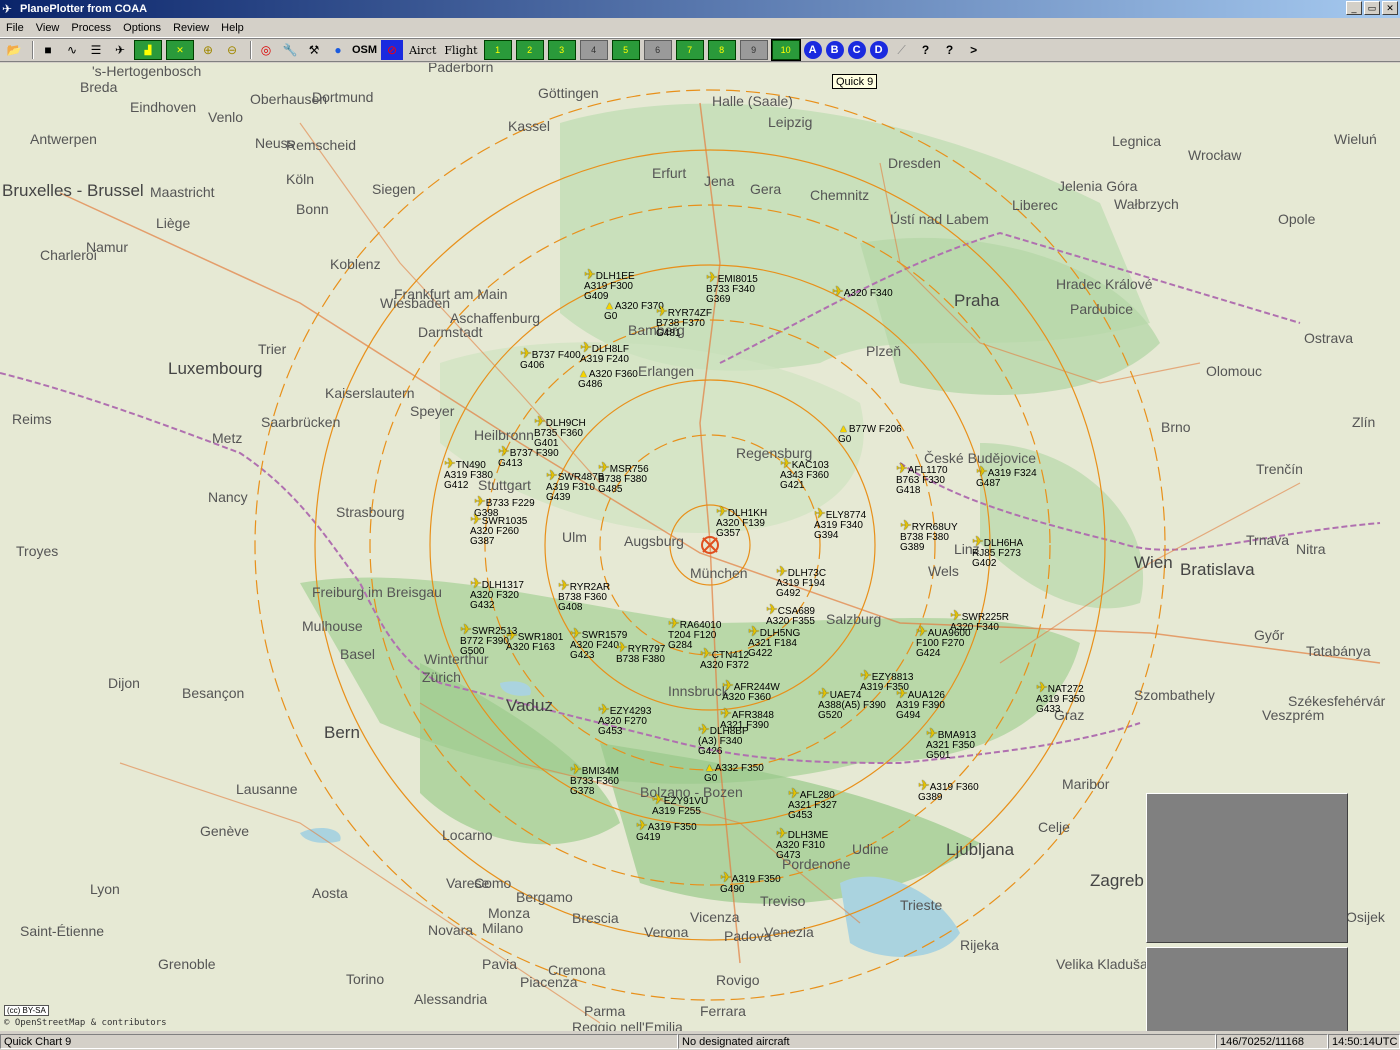 The height and width of the screenshot is (1050, 1400). I want to click on aircraft-marker: ▲A332 F350 G0, so click(734, 773).